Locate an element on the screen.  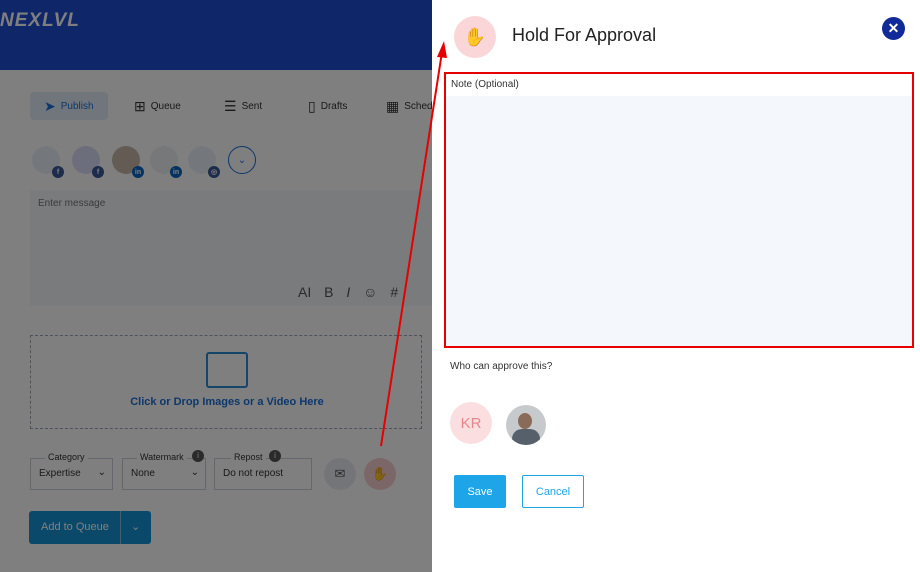
close-icon: ✕ is located at coordinates (893, 28).